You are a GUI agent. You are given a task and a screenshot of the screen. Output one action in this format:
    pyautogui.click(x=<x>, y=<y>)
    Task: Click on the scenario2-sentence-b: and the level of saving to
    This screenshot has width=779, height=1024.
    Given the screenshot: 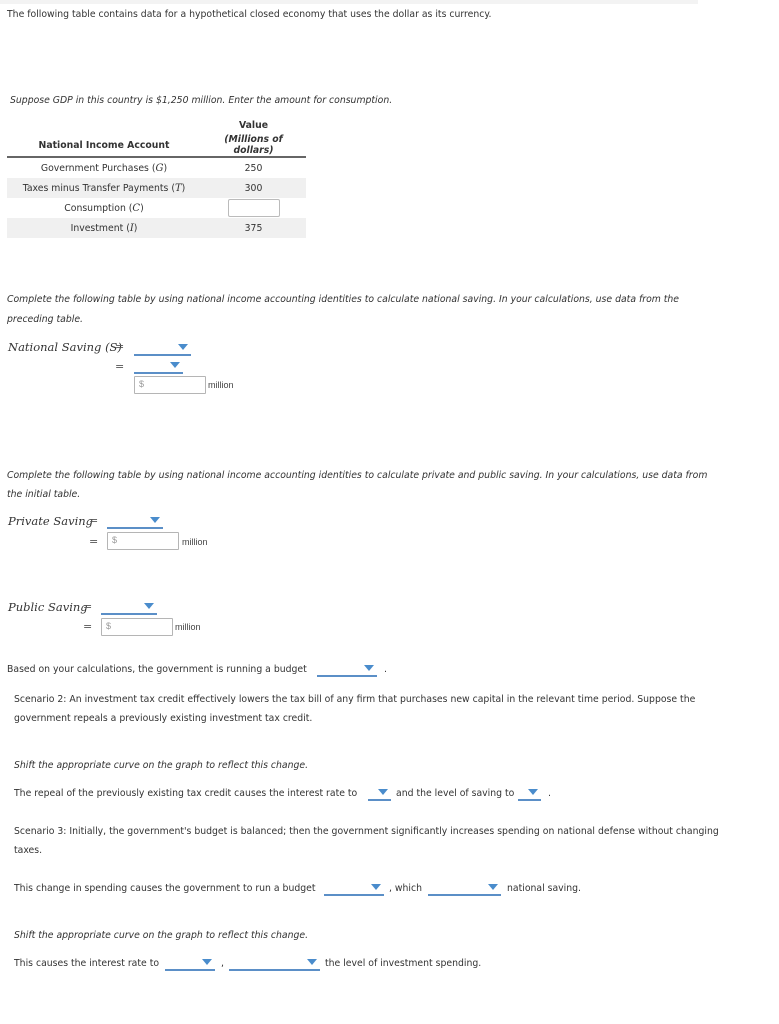 What is the action you would take?
    pyautogui.click(x=455, y=793)
    